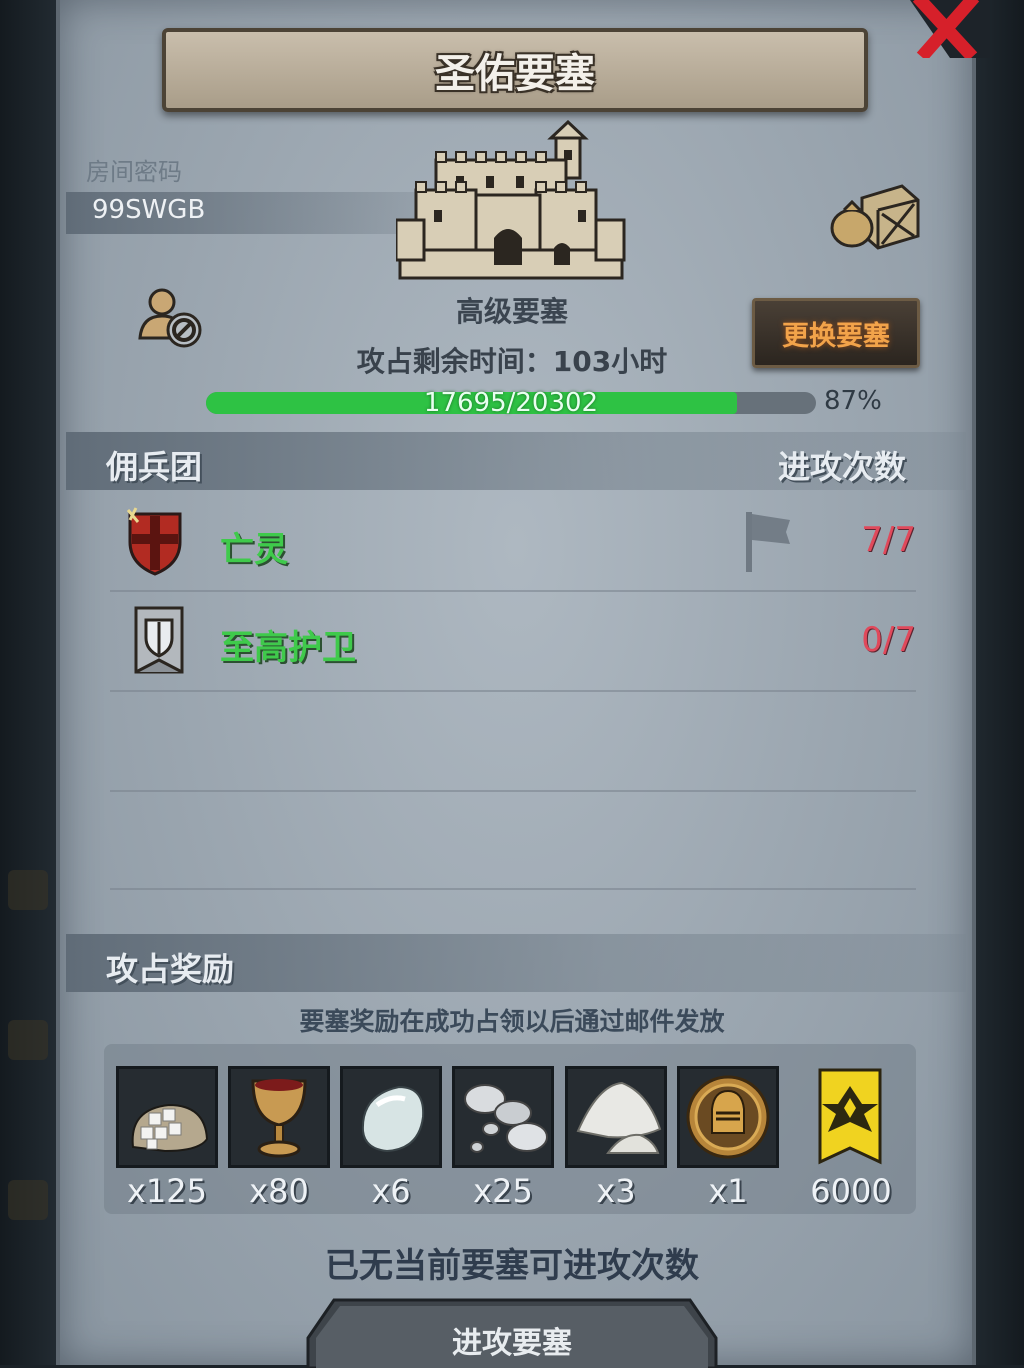  Describe the element at coordinates (515, 74) in the screenshot. I see `fortress-title: 圣佑要塞` at that location.